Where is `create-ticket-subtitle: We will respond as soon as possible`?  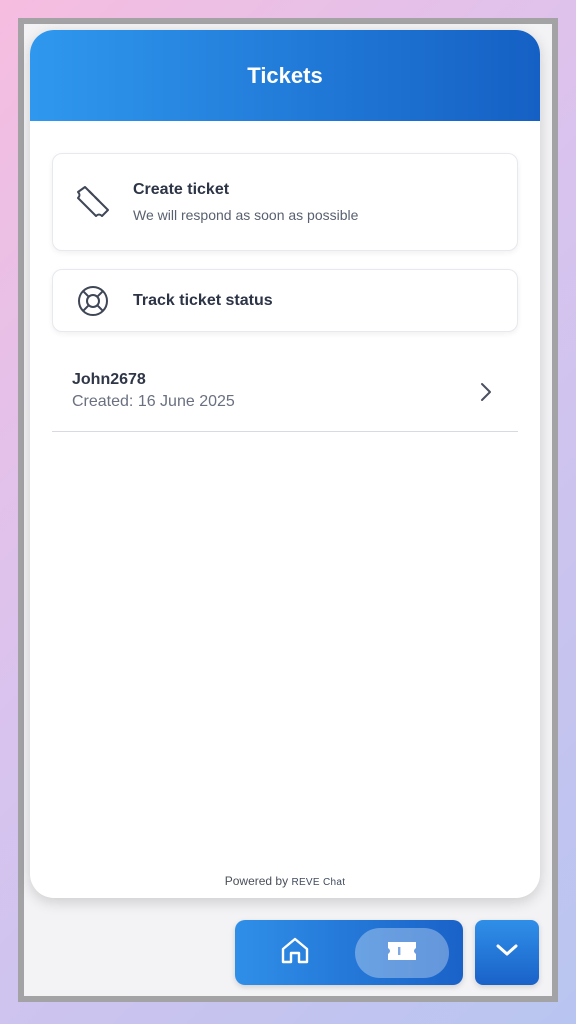 create-ticket-subtitle: We will respond as soon as possible is located at coordinates (246, 215).